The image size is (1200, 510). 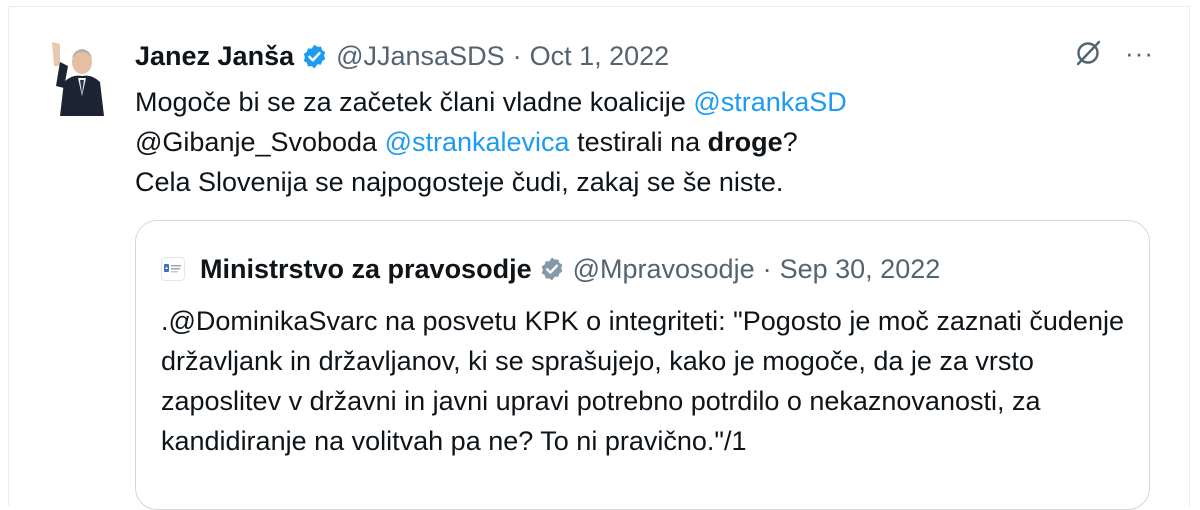 I want to click on mention-gibanje-svoboda: @Gibanje_Svoboda, so click(x=256, y=142).